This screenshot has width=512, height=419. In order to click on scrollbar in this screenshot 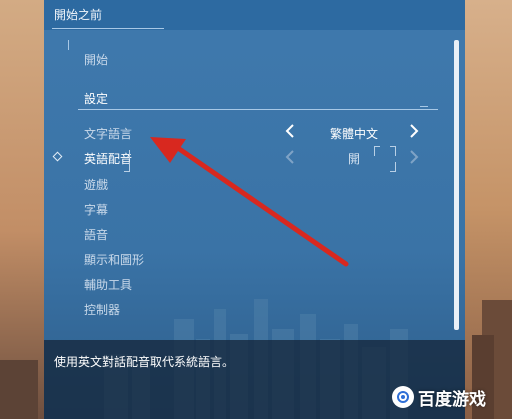, I will do `click(456, 185)`.